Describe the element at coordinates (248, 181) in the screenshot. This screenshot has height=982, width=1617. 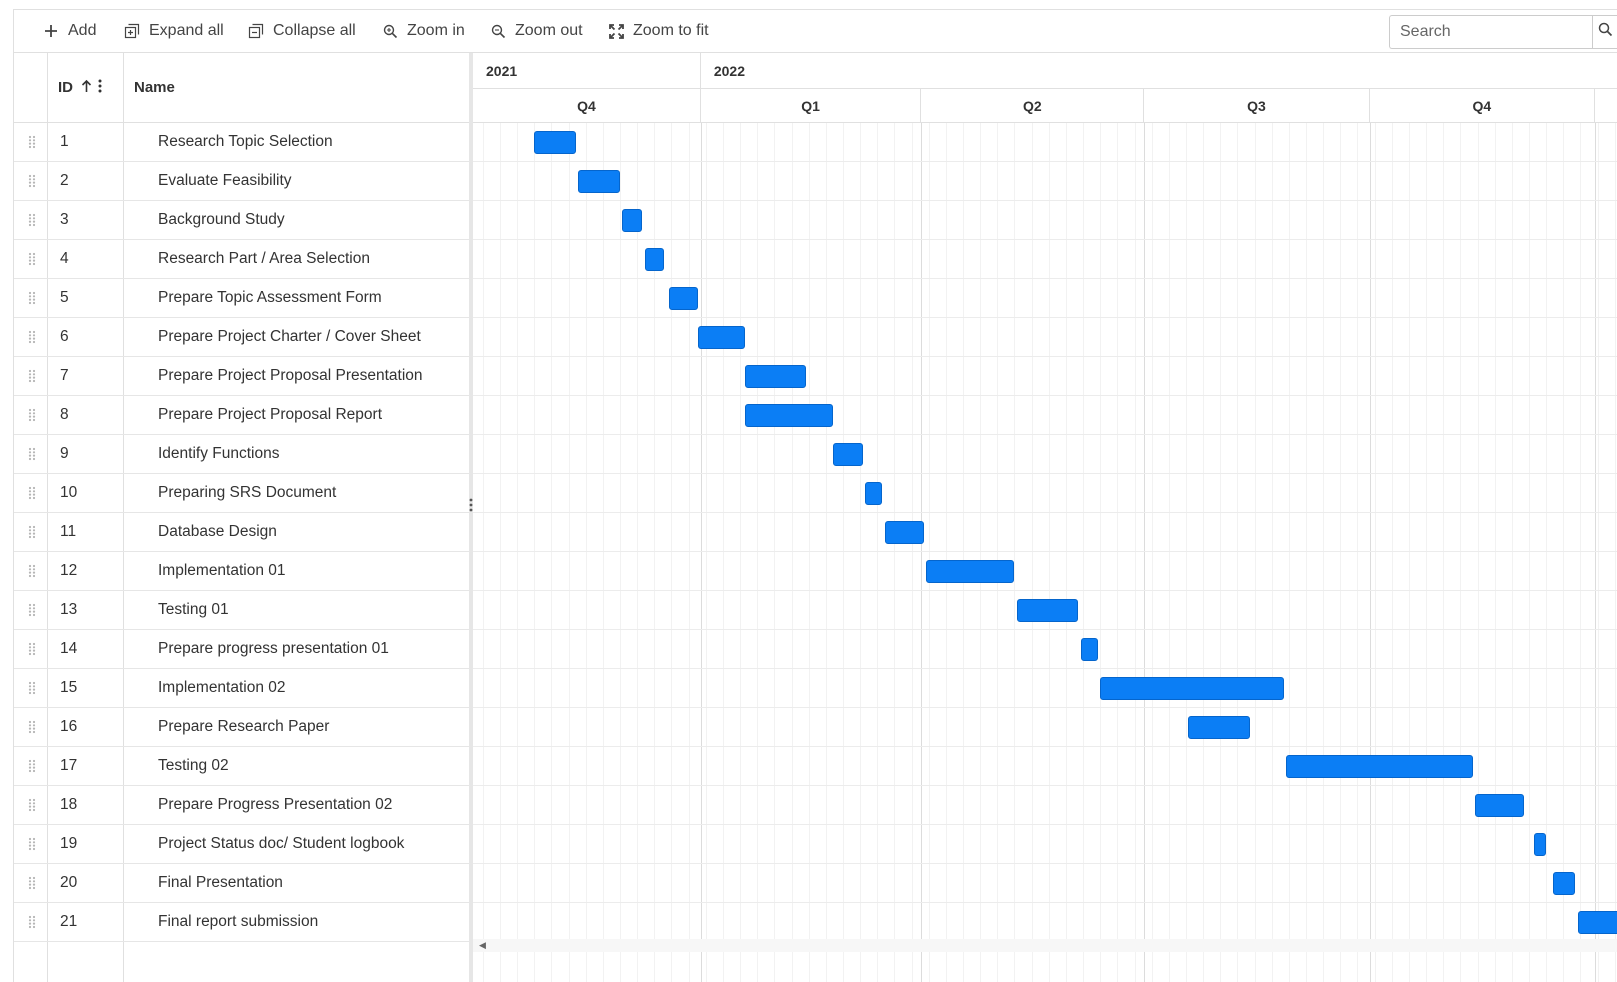
I see `task-row: 2 Evaluate Feasibility` at that location.